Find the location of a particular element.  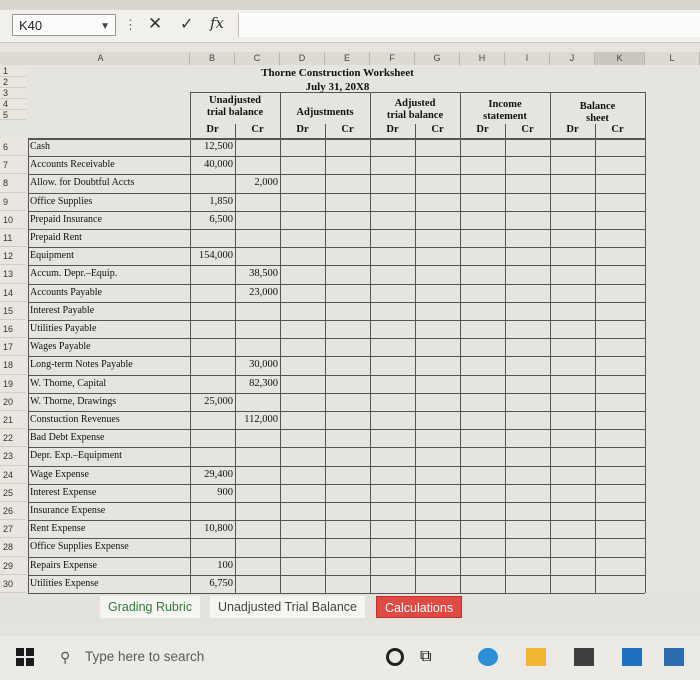

account-name: Cash is located at coordinates (110, 146).